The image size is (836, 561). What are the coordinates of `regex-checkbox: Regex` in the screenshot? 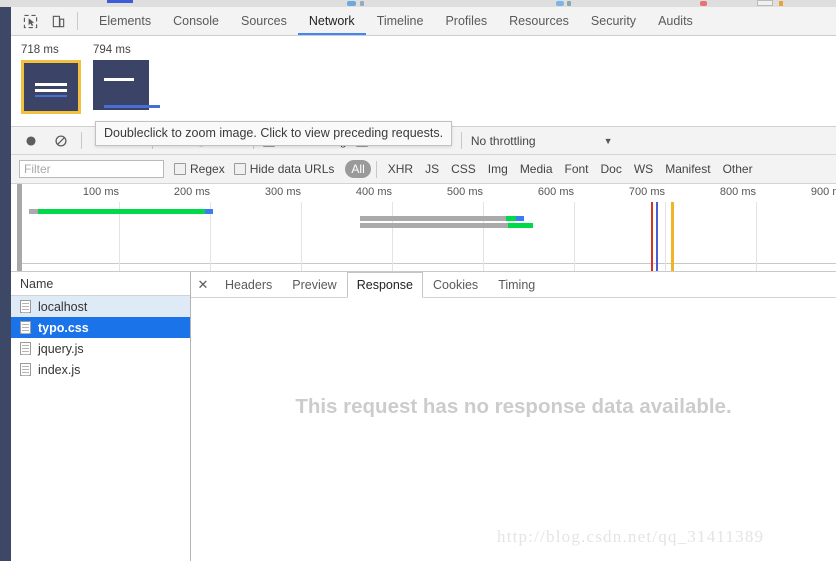 It's located at (199, 169).